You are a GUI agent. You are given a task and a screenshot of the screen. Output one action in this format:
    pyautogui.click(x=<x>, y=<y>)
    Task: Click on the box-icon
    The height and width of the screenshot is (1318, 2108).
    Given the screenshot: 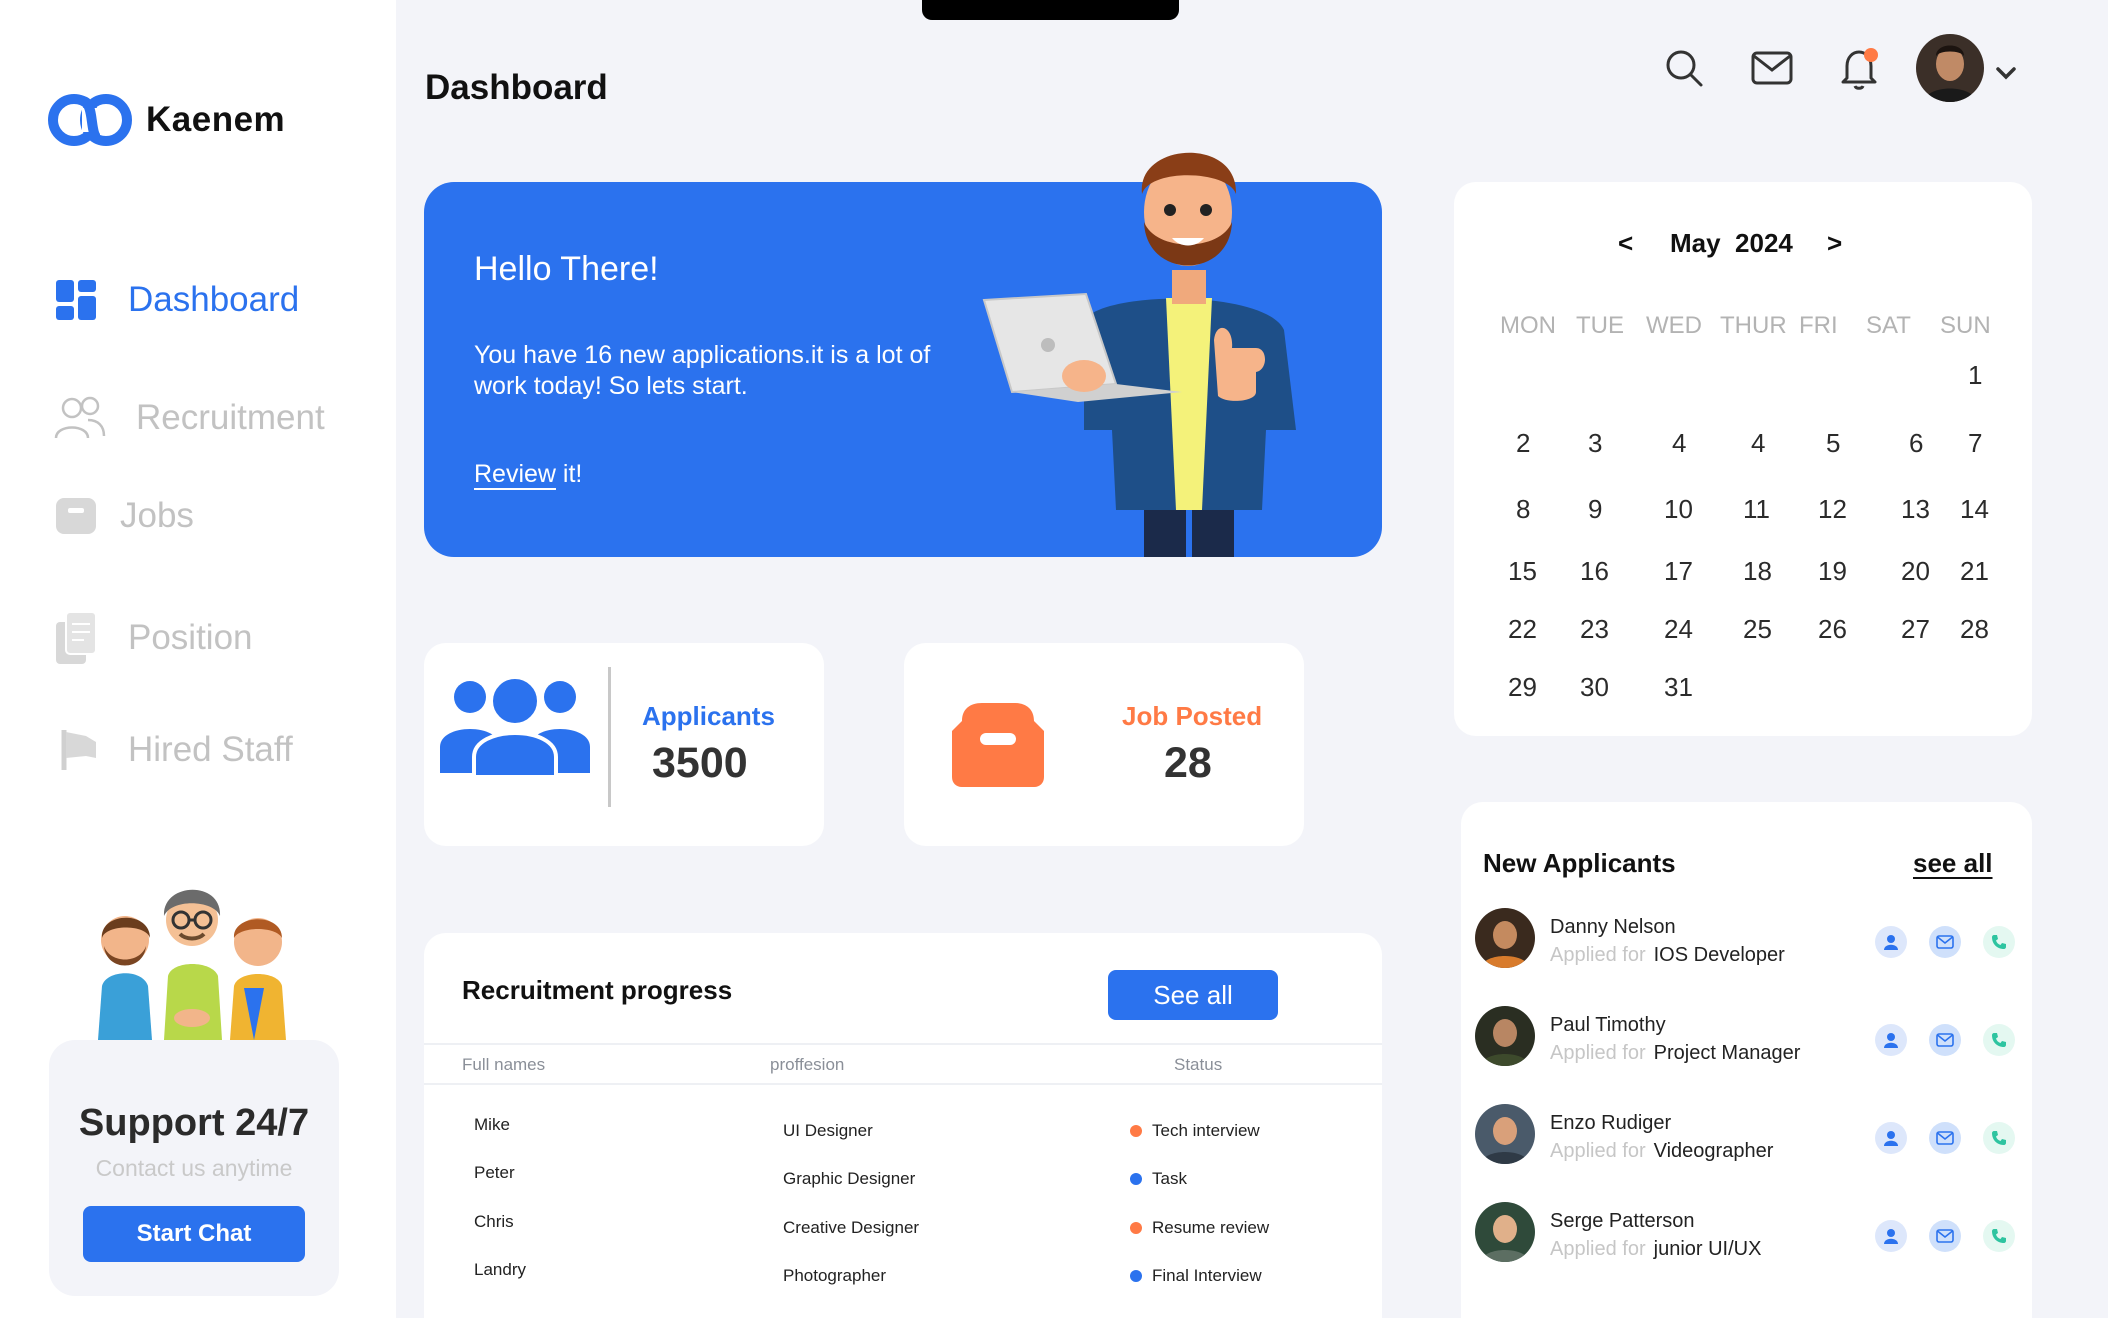 What is the action you would take?
    pyautogui.click(x=76, y=516)
    